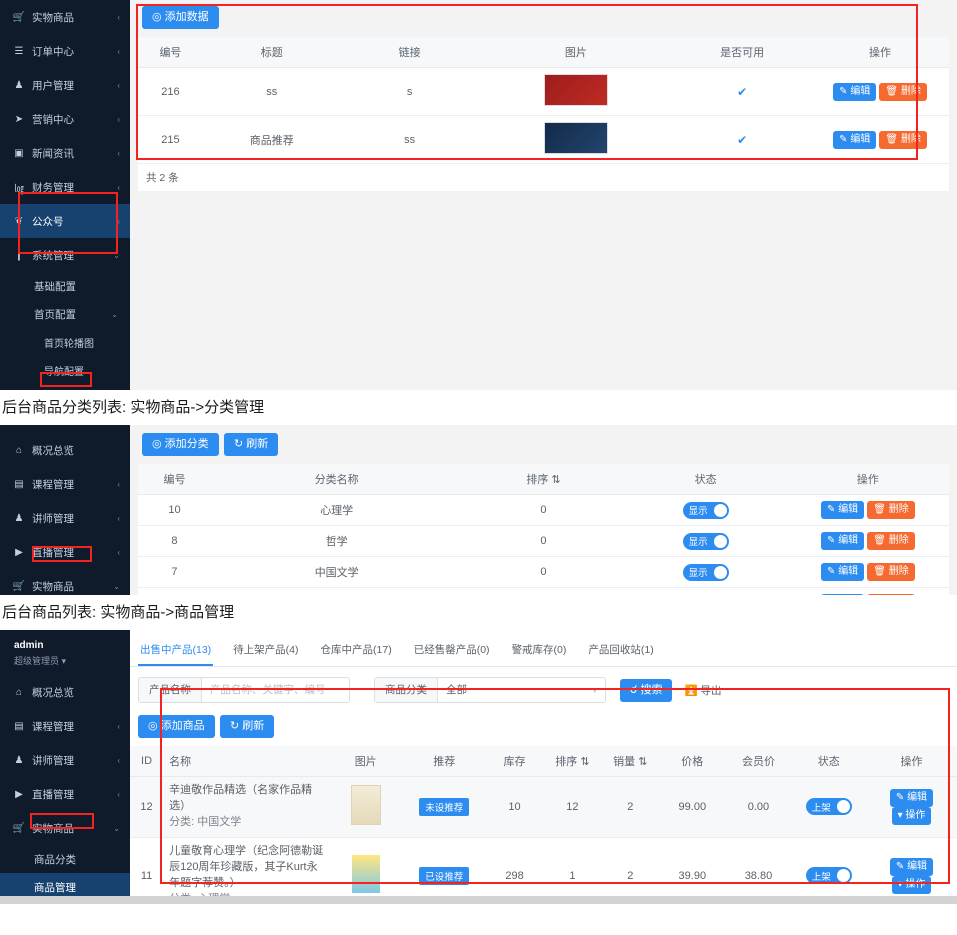 The image size is (957, 935). Describe the element at coordinates (630, 761) in the screenshot. I see `col-sales: 销量 ⇅` at that location.